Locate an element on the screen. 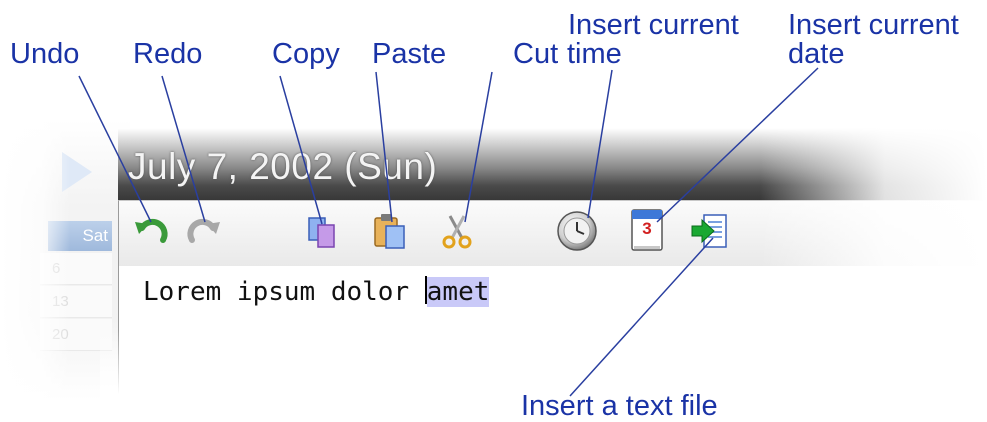 This screenshot has width=987, height=422. callout-undo: Undo is located at coordinates (45, 54).